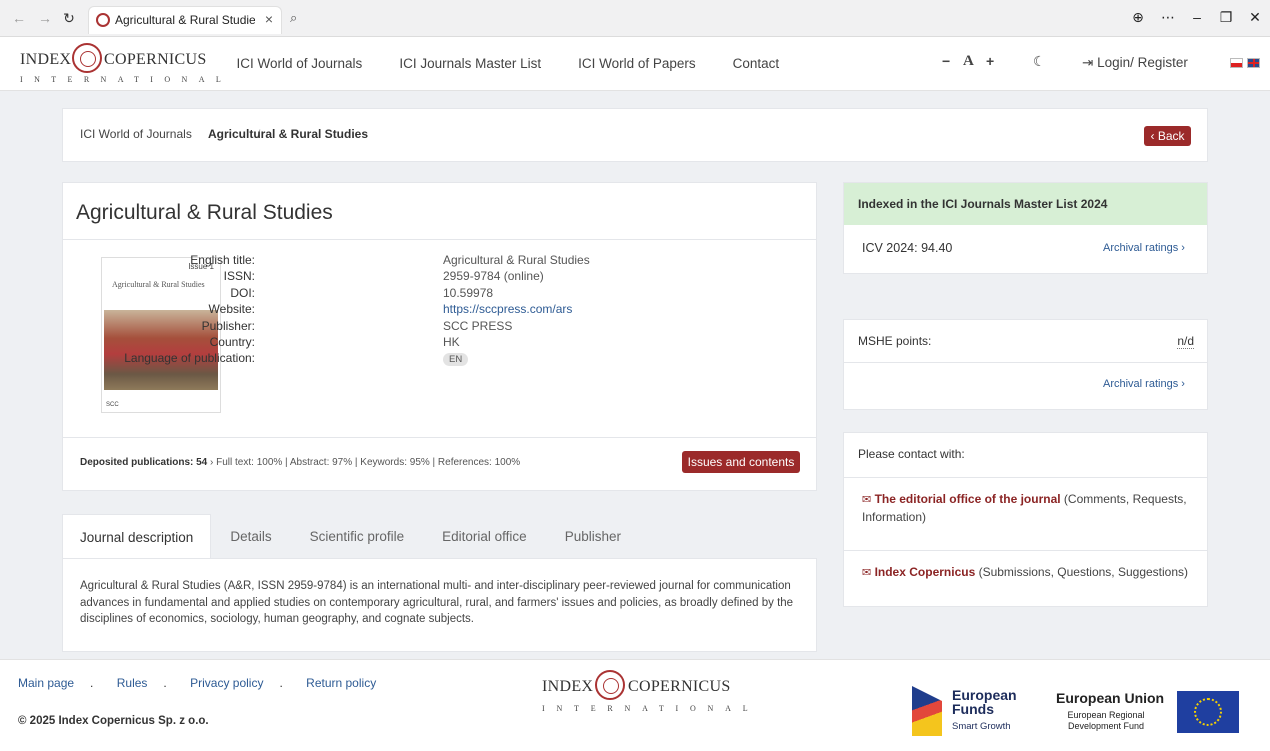  What do you see at coordinates (516, 260) in the screenshot?
I see `meta-value: Agricultural & Rural Studies` at bounding box center [516, 260].